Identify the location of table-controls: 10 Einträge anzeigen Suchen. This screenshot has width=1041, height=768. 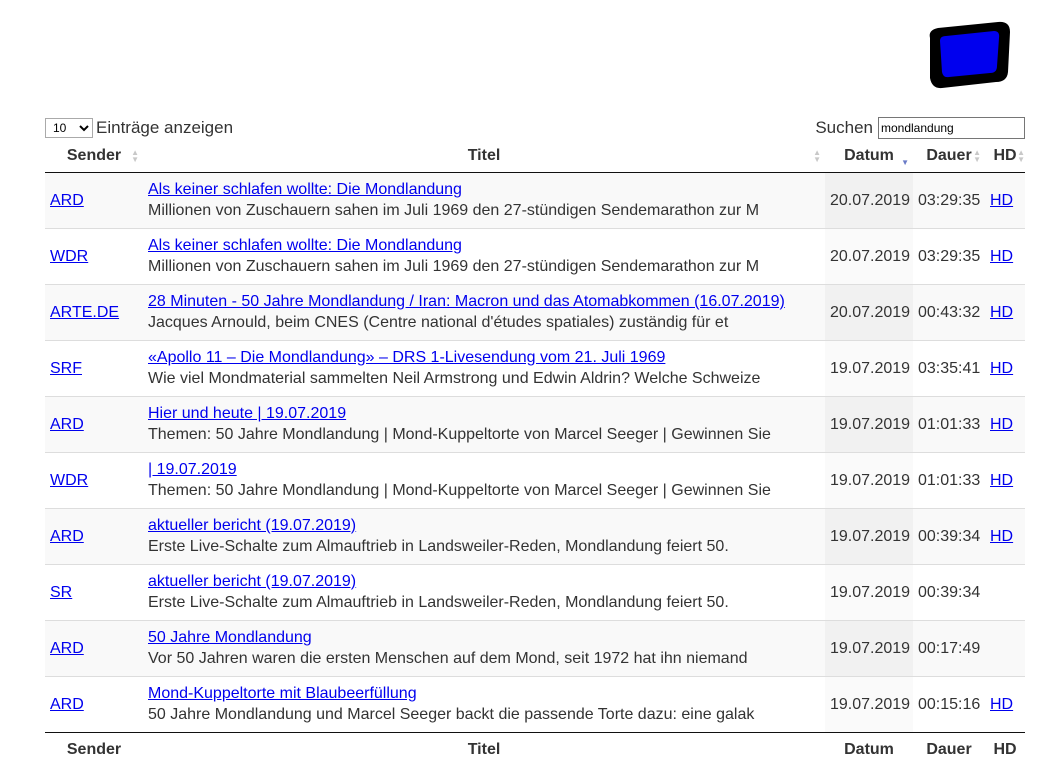
(535, 128).